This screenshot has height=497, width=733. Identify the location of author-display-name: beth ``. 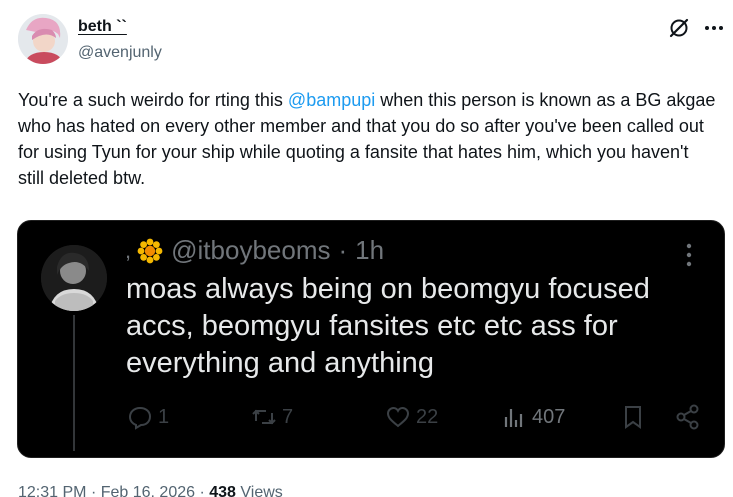
(102, 27).